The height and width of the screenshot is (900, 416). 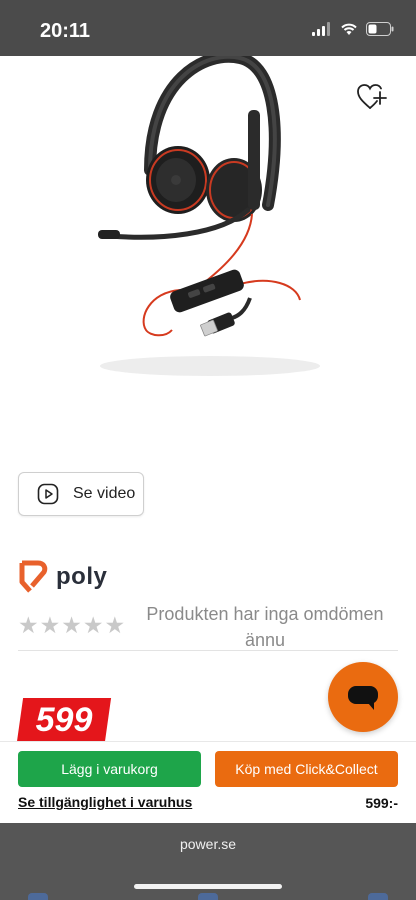 What do you see at coordinates (33, 576) in the screenshot?
I see `poly-logo-icon` at bounding box center [33, 576].